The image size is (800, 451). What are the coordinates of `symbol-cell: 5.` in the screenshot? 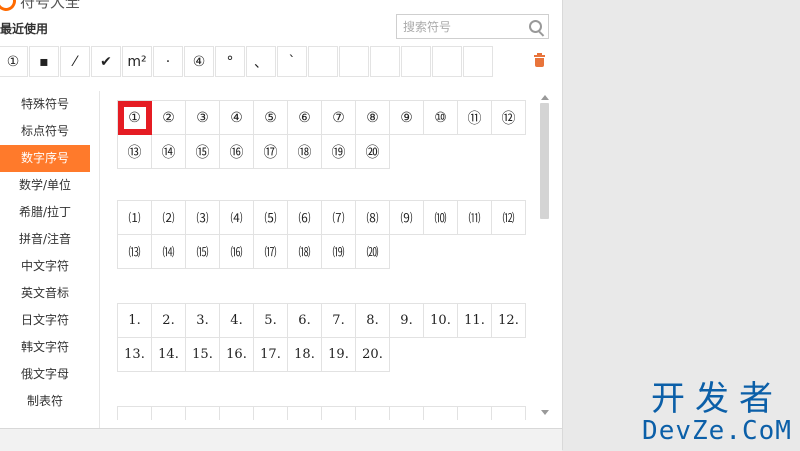 It's located at (271, 321).